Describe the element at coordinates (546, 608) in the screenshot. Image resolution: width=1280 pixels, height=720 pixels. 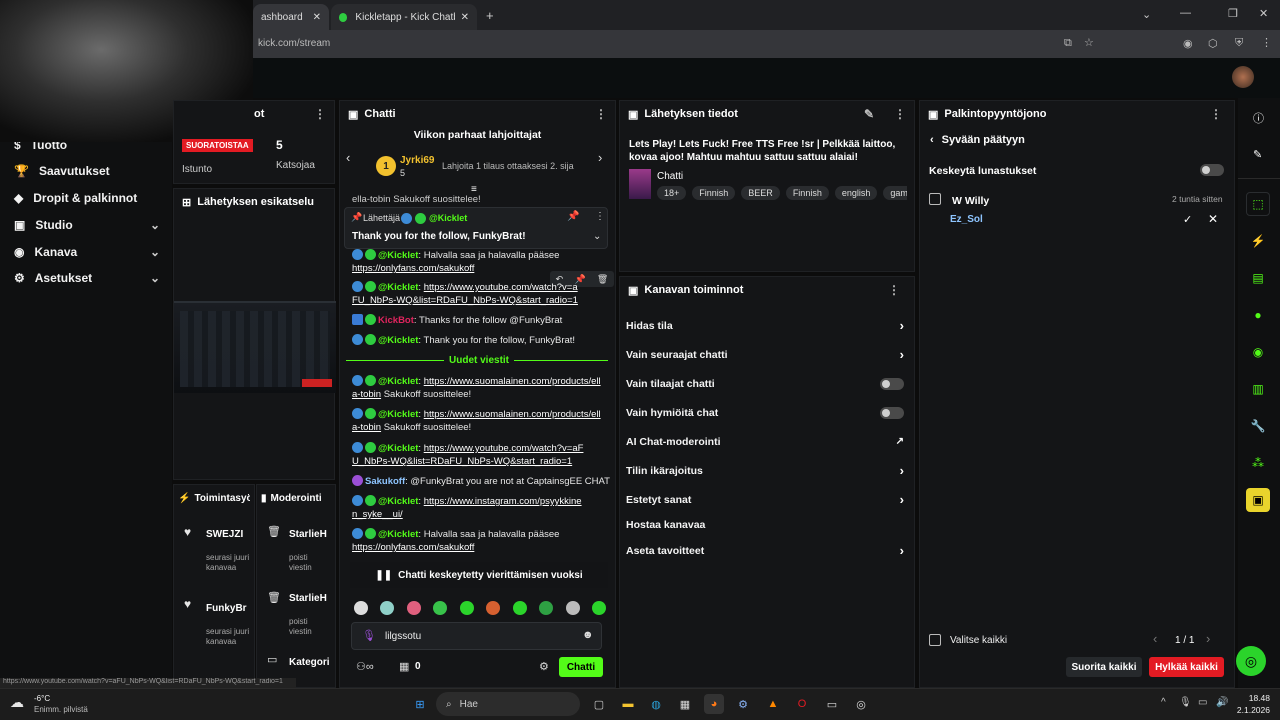
I see `emote-leaf-icon` at that location.